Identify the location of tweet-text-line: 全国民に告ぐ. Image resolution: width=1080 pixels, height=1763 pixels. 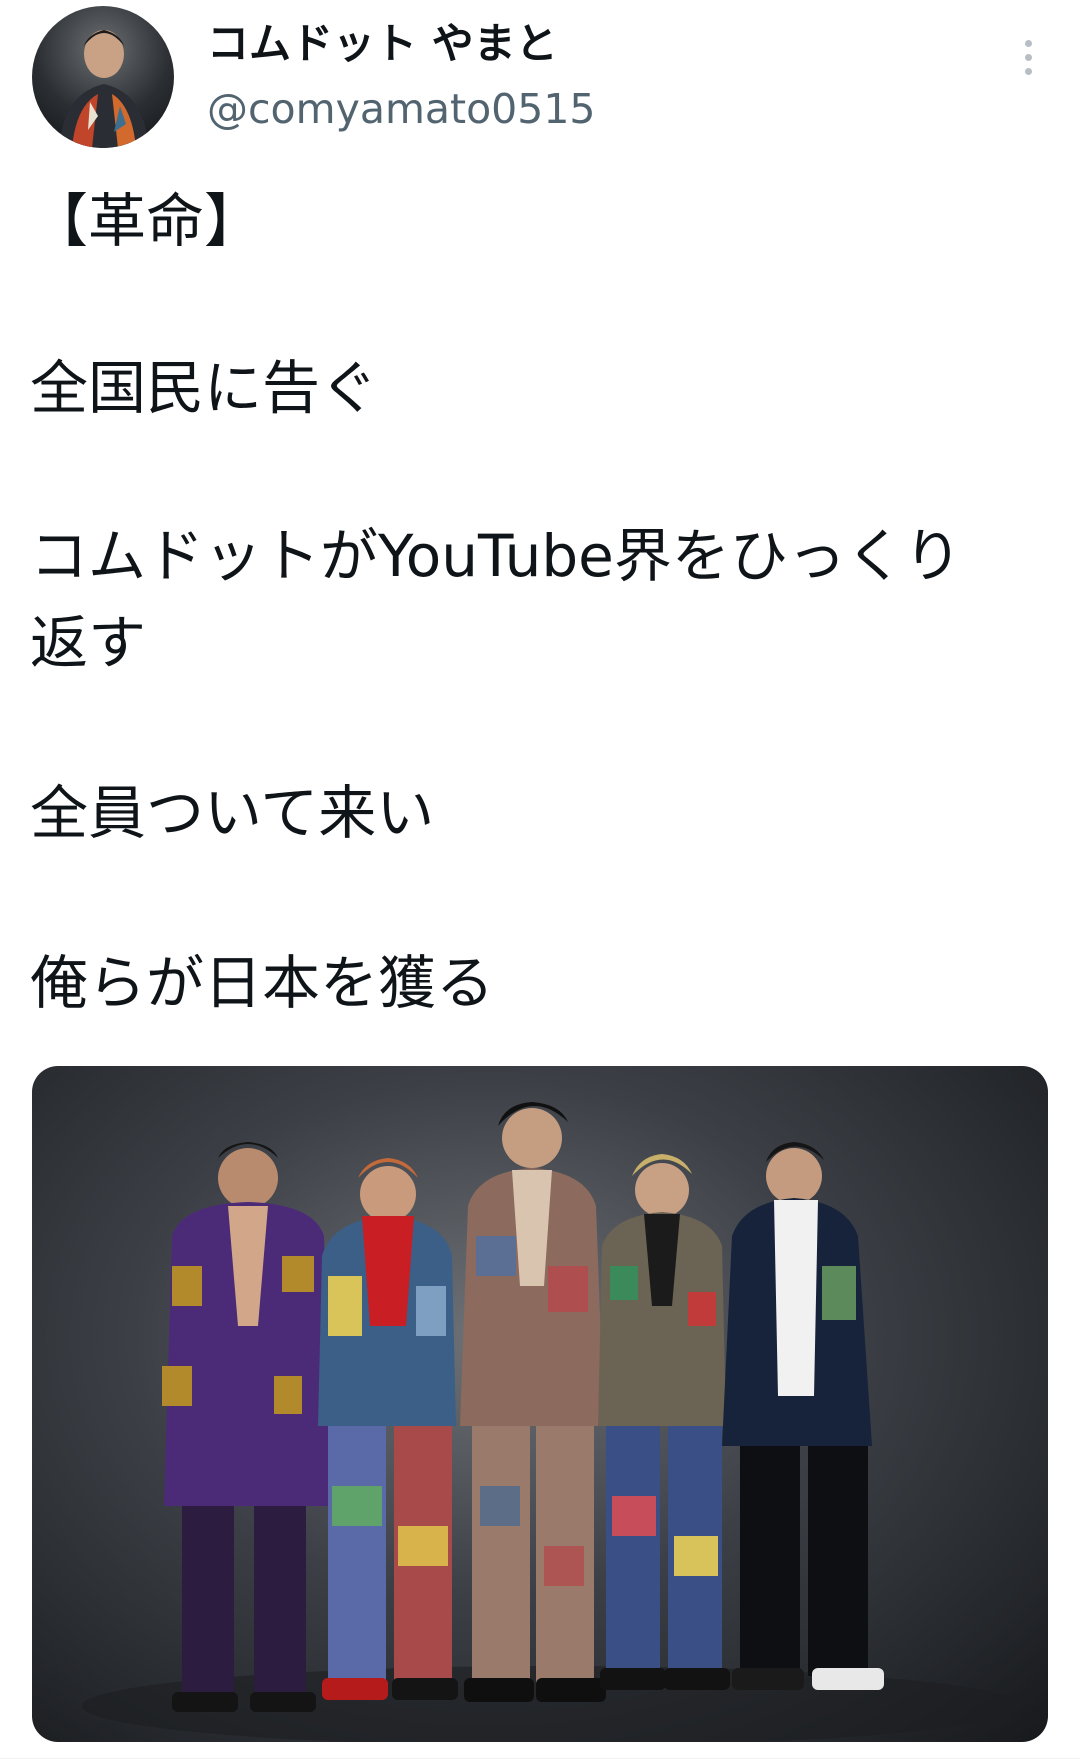
(204, 388).